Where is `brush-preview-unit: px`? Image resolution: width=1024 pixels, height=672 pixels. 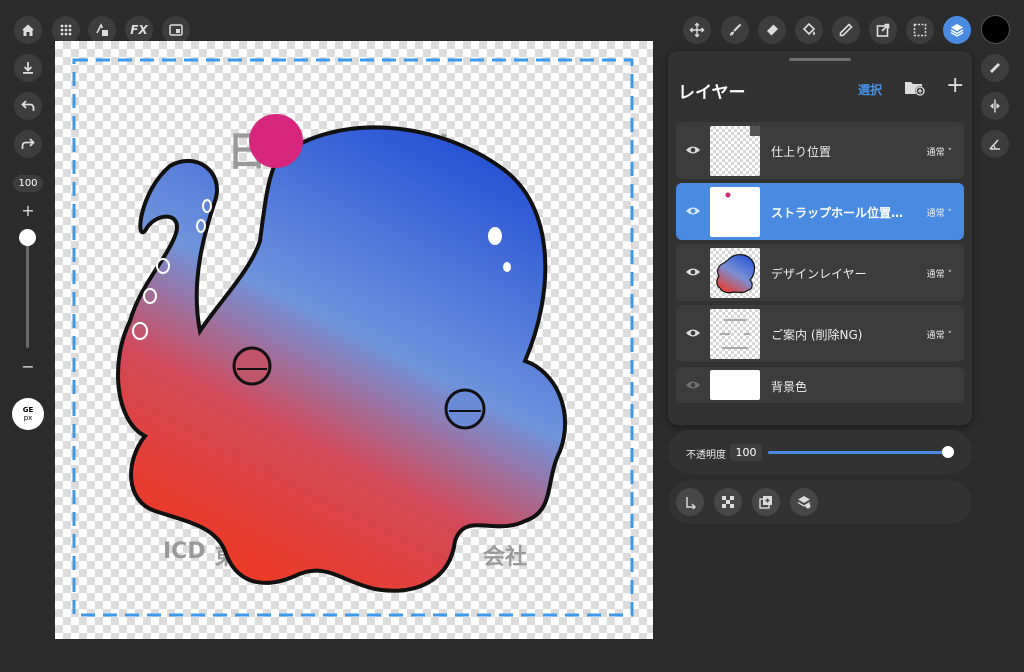
brush-preview-unit: px is located at coordinates (28, 418).